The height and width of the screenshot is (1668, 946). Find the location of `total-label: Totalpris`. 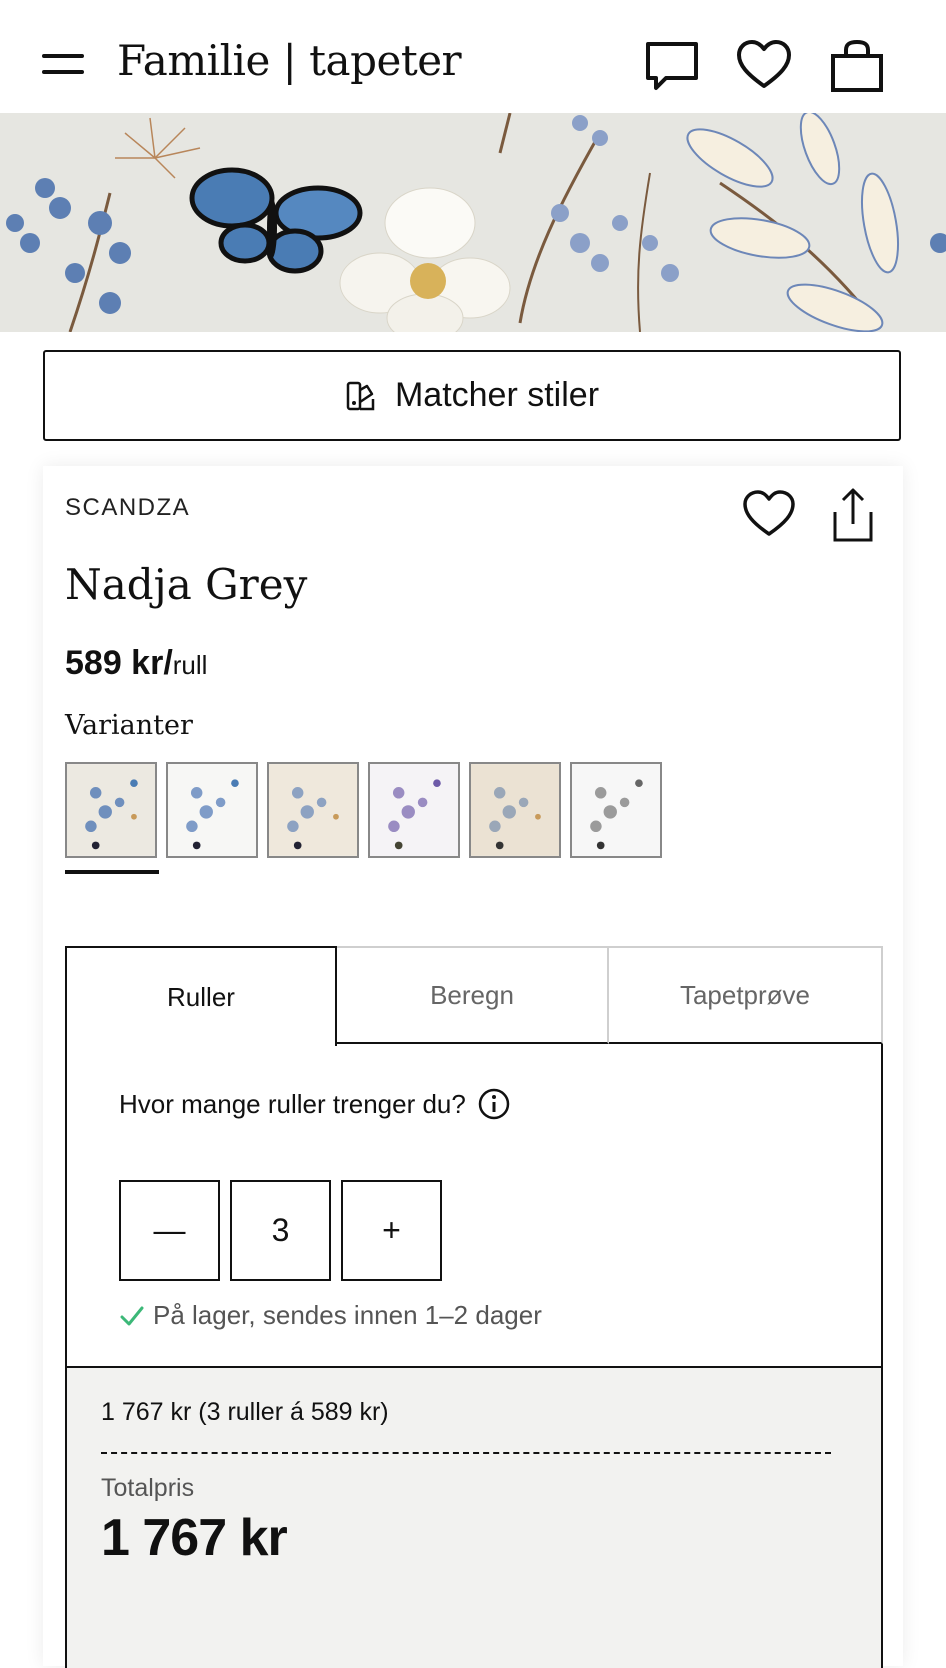

total-label: Totalpris is located at coordinates (148, 1488).